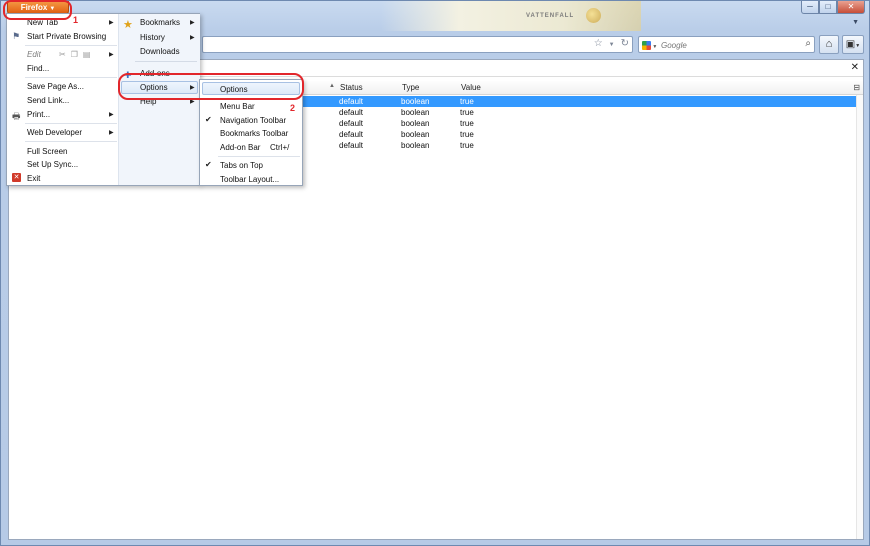  What do you see at coordinates (254, 133) in the screenshot?
I see `submenu-item-bookmarks-toolbar: Bookmarks Toolbar` at bounding box center [254, 133].